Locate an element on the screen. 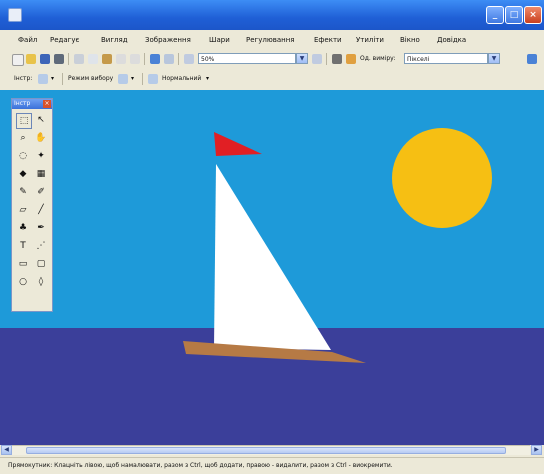 The width and height of the screenshot is (544, 474). redo-icon is located at coordinates (169, 59).